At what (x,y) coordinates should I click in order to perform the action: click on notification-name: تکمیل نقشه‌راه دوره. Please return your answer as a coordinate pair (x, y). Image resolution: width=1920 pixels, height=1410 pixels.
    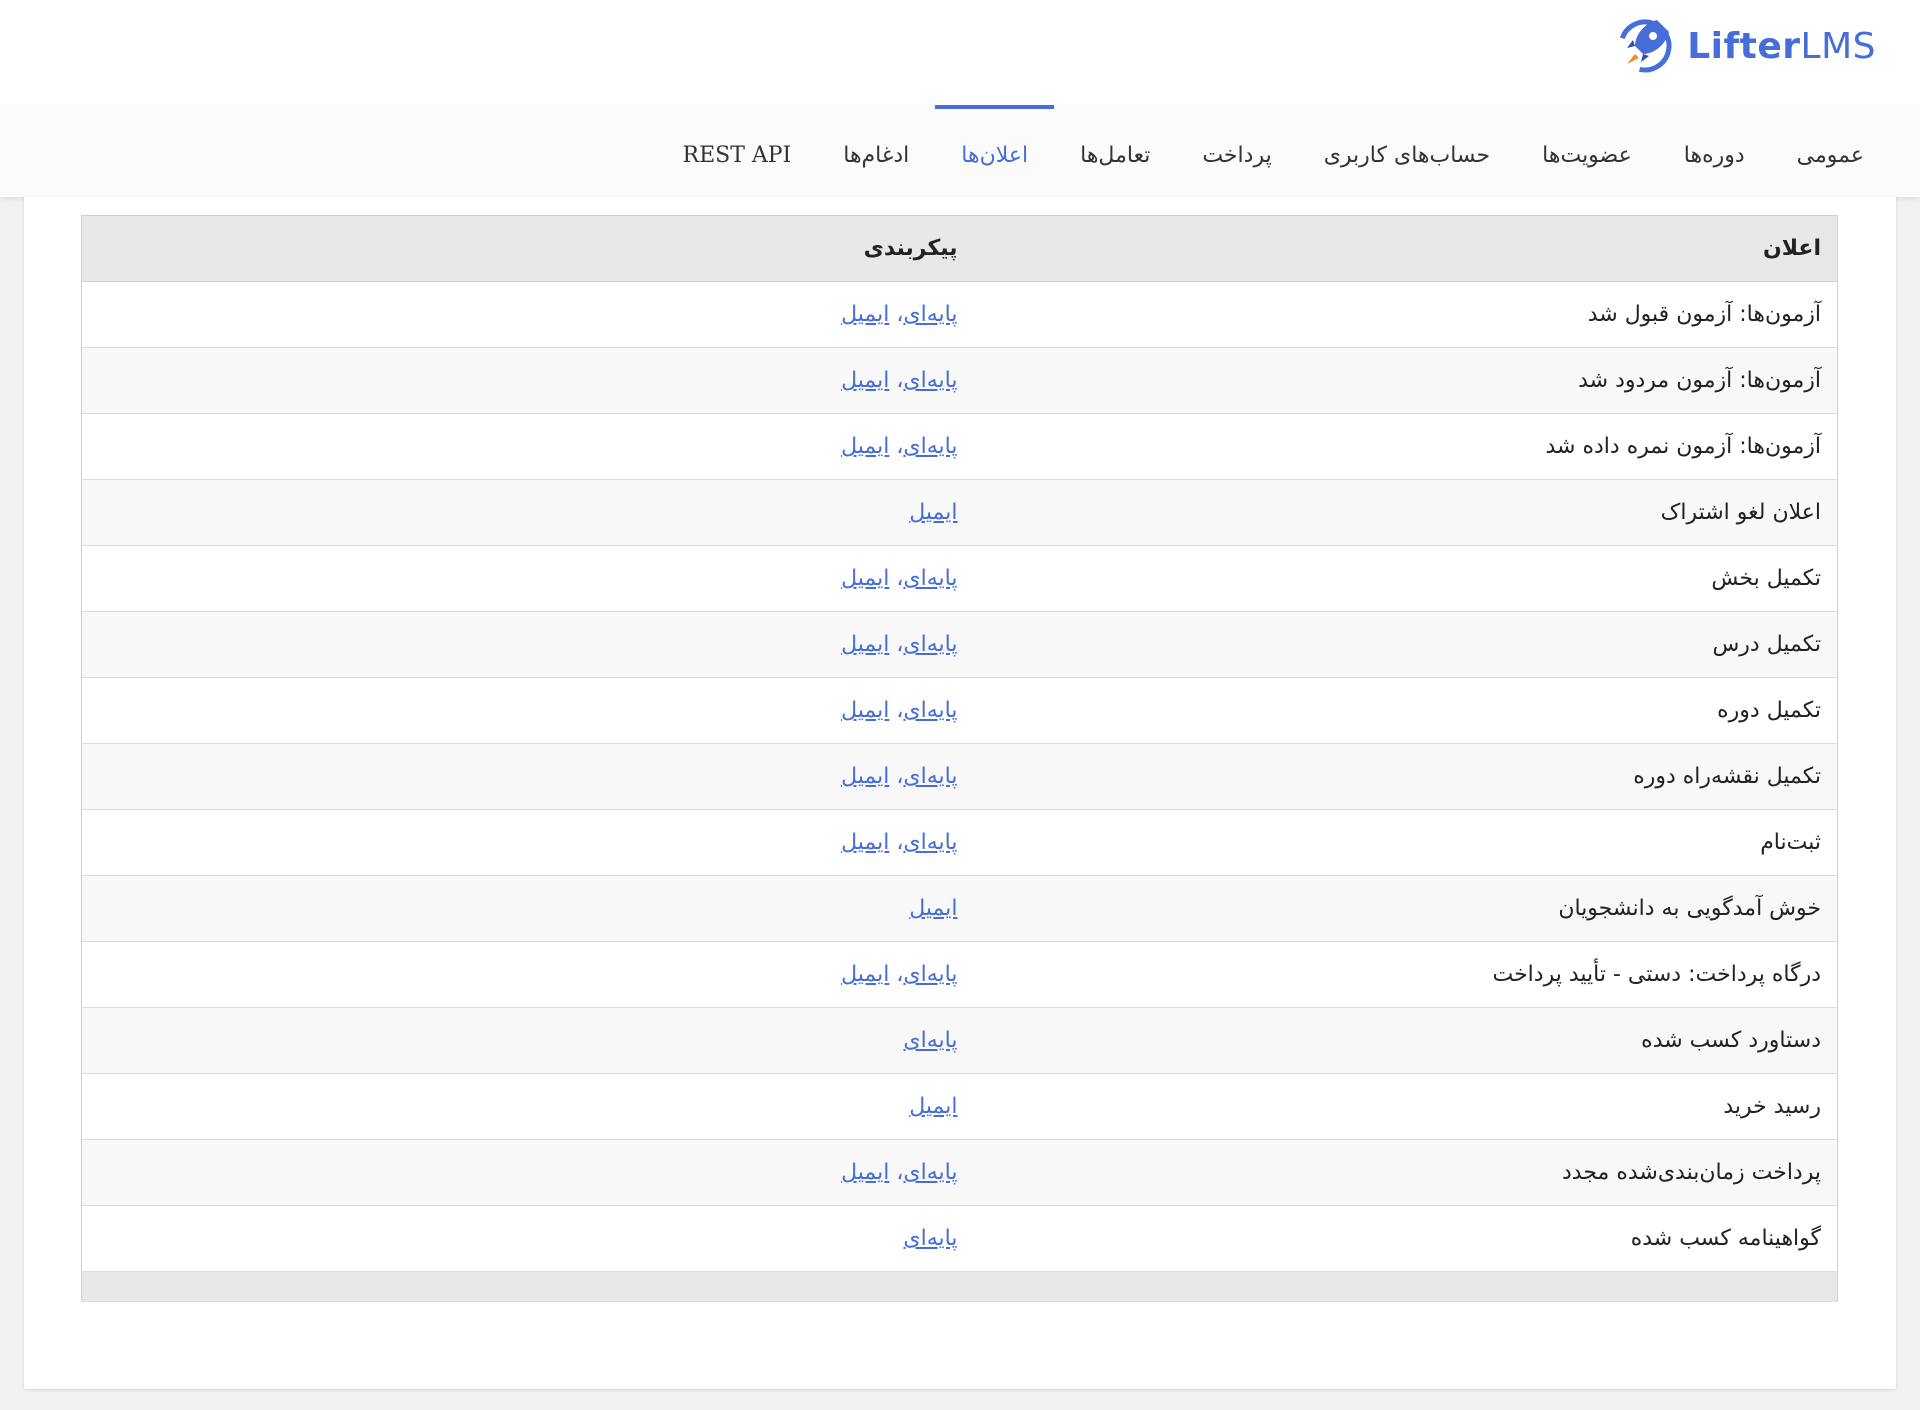
    Looking at the image, I should click on (1405, 776).